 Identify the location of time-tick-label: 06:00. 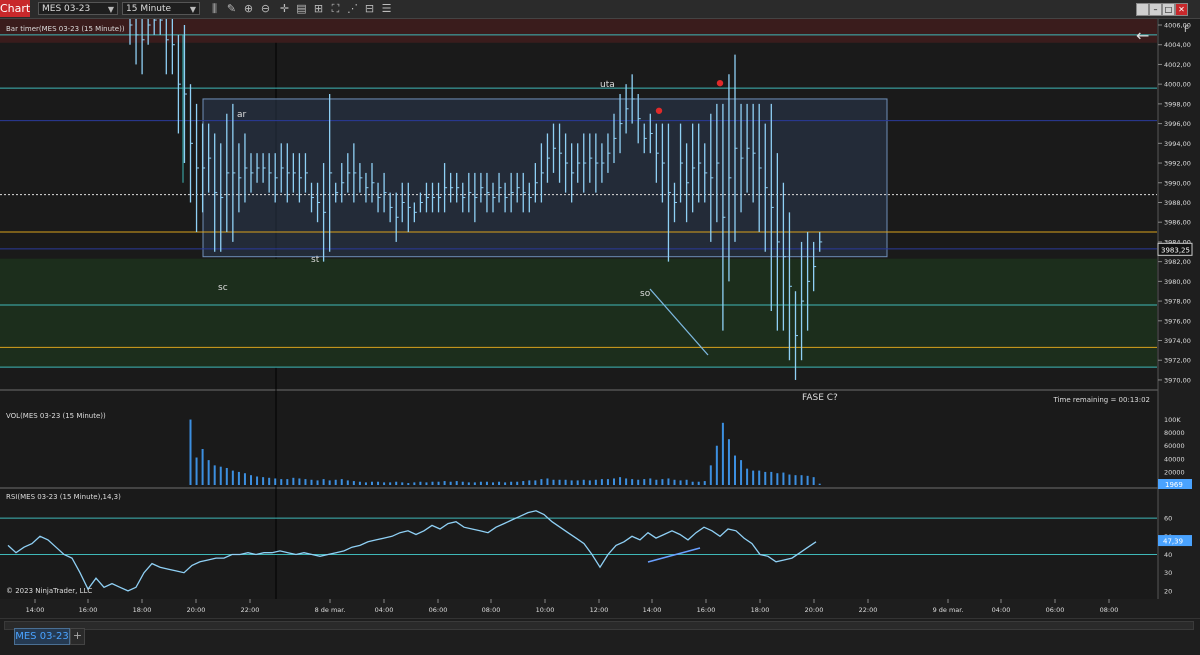
(438, 610).